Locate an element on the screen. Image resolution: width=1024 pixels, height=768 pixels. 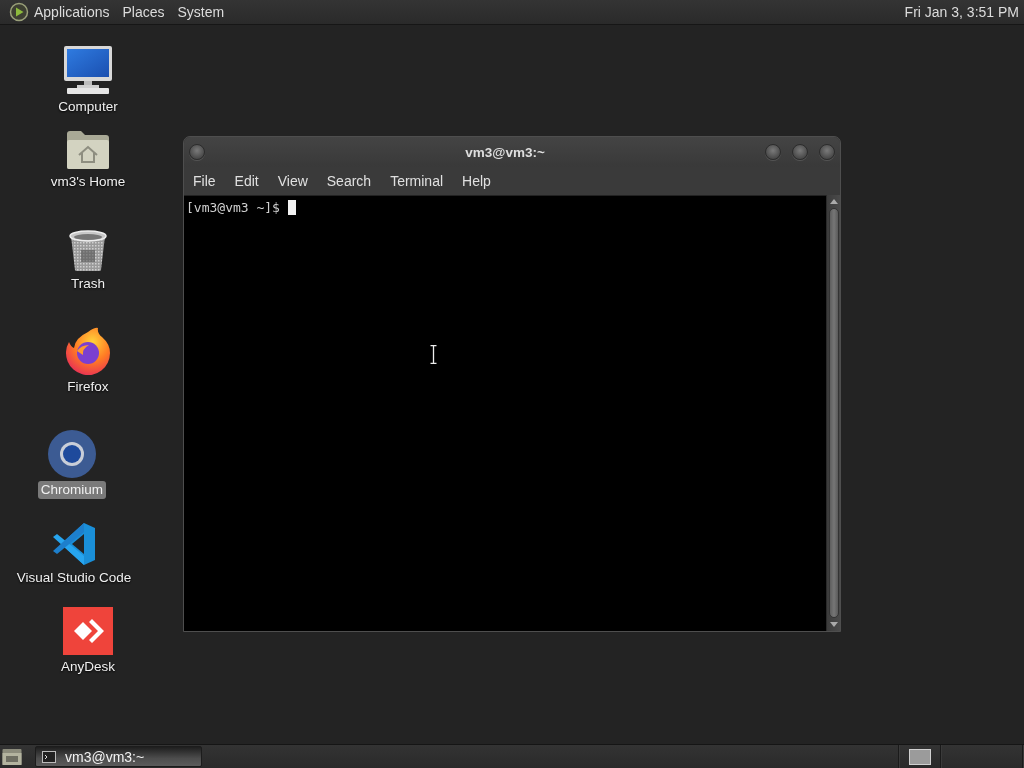
desktop-icon-label: vm3's Home is located at coordinates (88, 182).